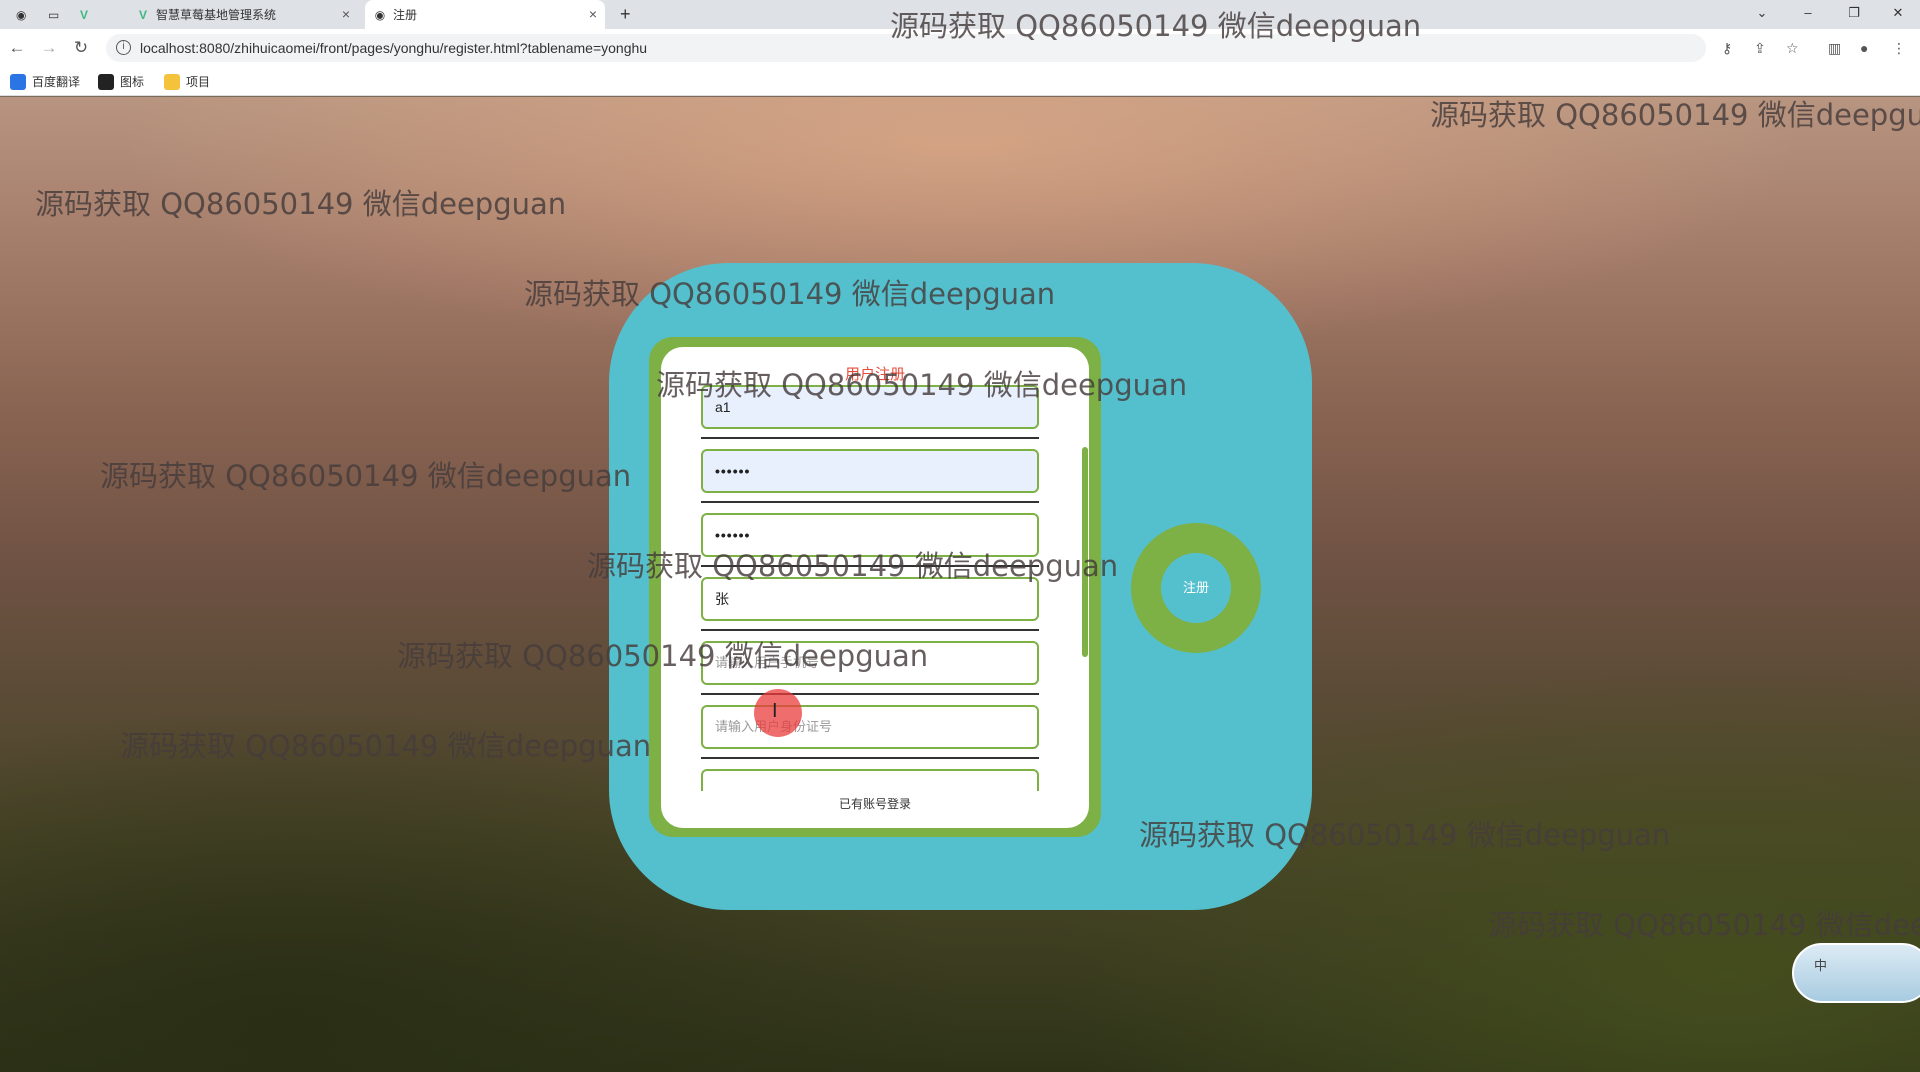 The image size is (1920, 1072). I want to click on reload-icon: ↻, so click(81, 47).